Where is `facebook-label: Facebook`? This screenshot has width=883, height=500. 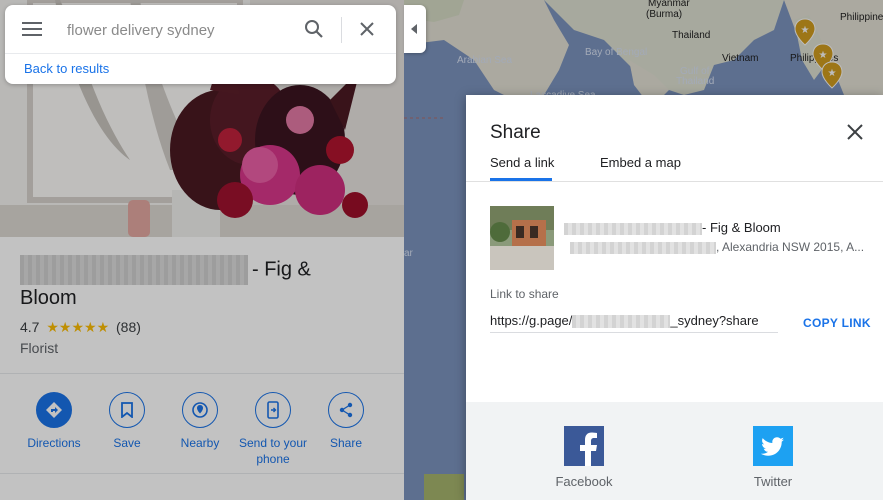
facebook-label: Facebook is located at coordinates (584, 481).